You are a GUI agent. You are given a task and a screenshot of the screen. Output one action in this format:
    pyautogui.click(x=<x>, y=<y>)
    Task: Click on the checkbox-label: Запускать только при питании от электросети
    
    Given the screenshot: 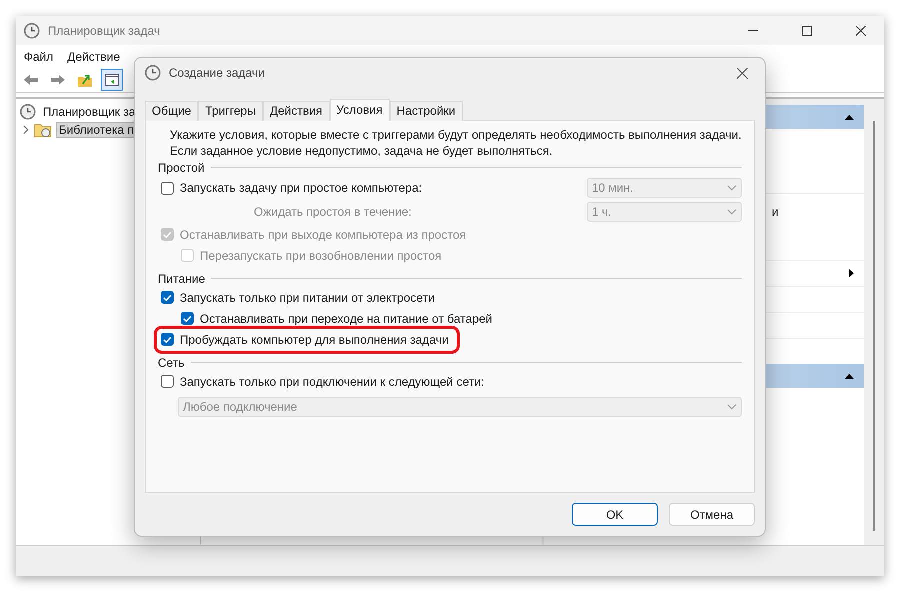 What is the action you would take?
    pyautogui.click(x=307, y=297)
    